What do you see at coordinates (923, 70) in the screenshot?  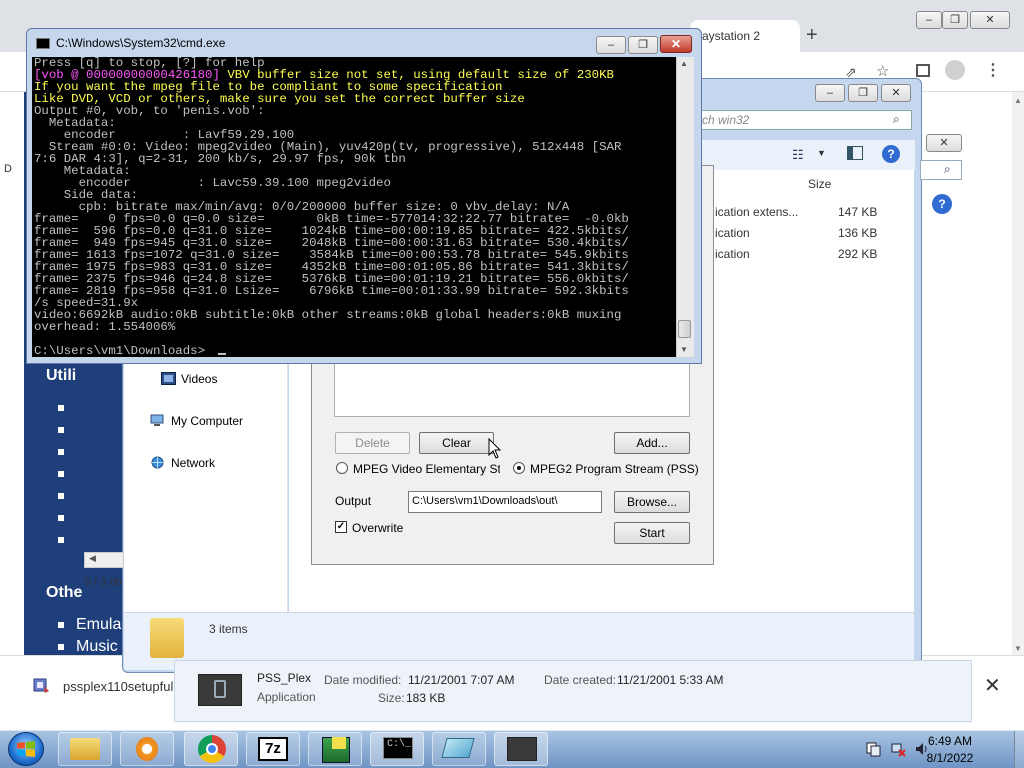 I see `side-panel-icon` at bounding box center [923, 70].